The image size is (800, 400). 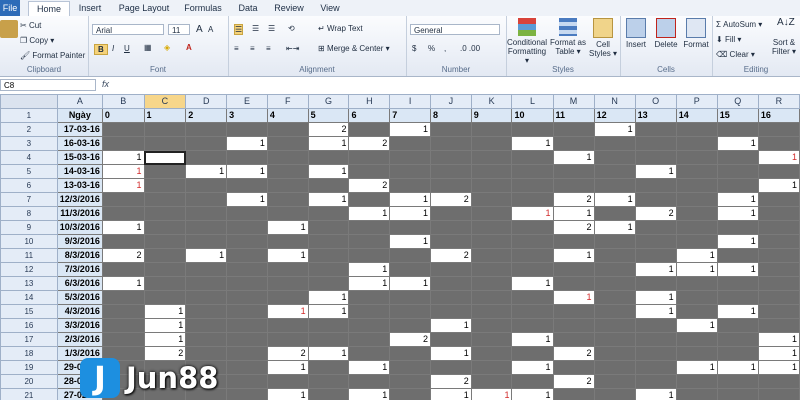 I want to click on comma-button: ,, so click(x=445, y=48).